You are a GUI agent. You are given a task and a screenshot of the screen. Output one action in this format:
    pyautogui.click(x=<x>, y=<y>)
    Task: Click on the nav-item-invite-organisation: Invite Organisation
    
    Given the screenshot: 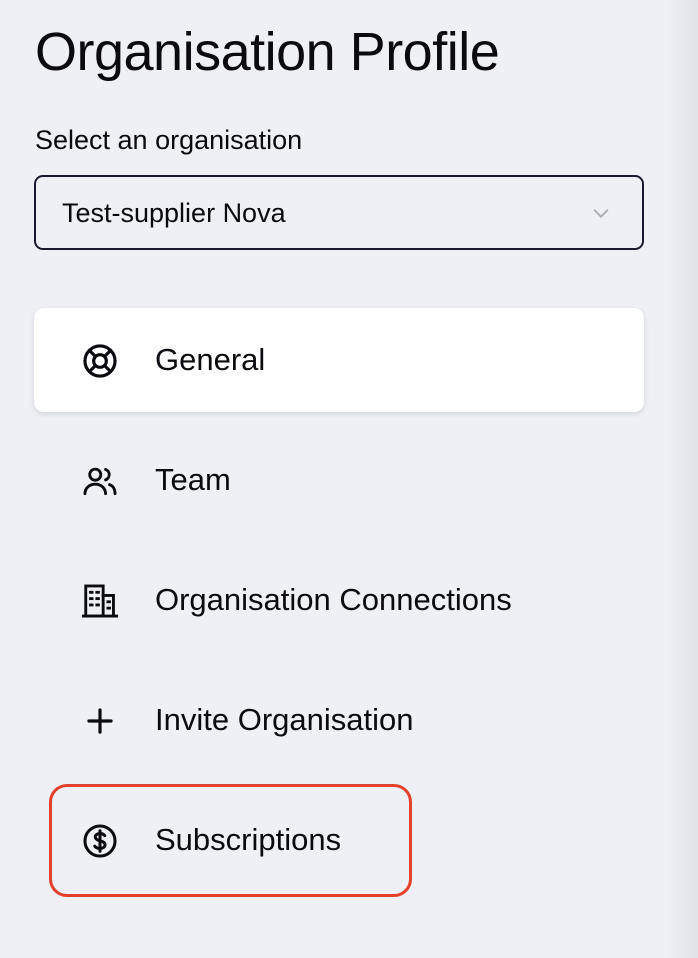 What is the action you would take?
    pyautogui.click(x=339, y=720)
    